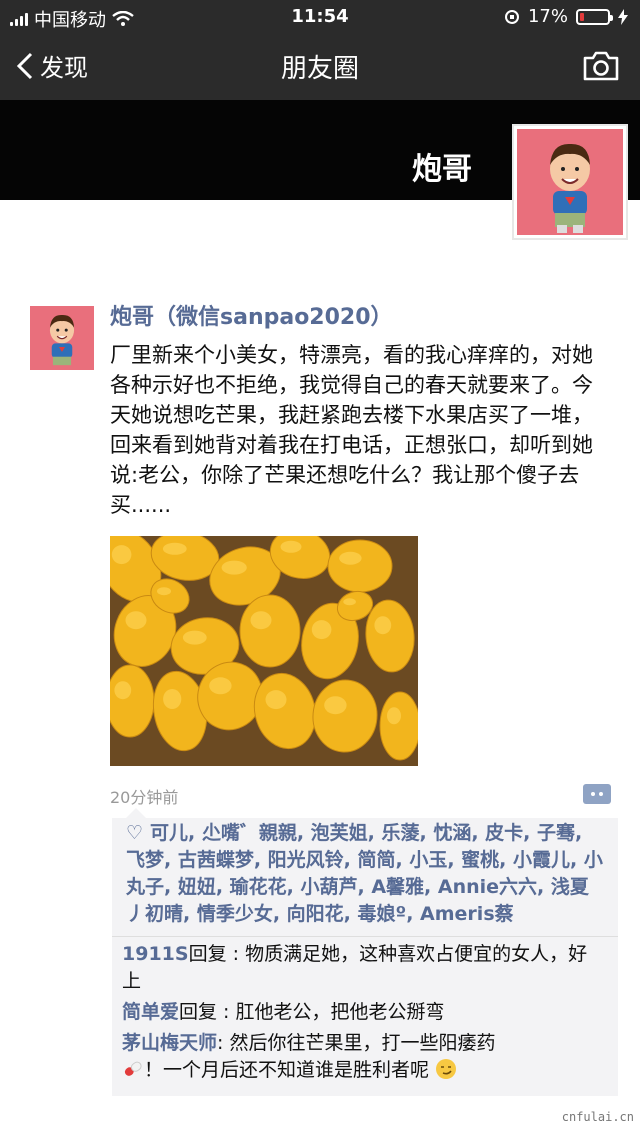  I want to click on post-author-avatar, so click(62, 338).